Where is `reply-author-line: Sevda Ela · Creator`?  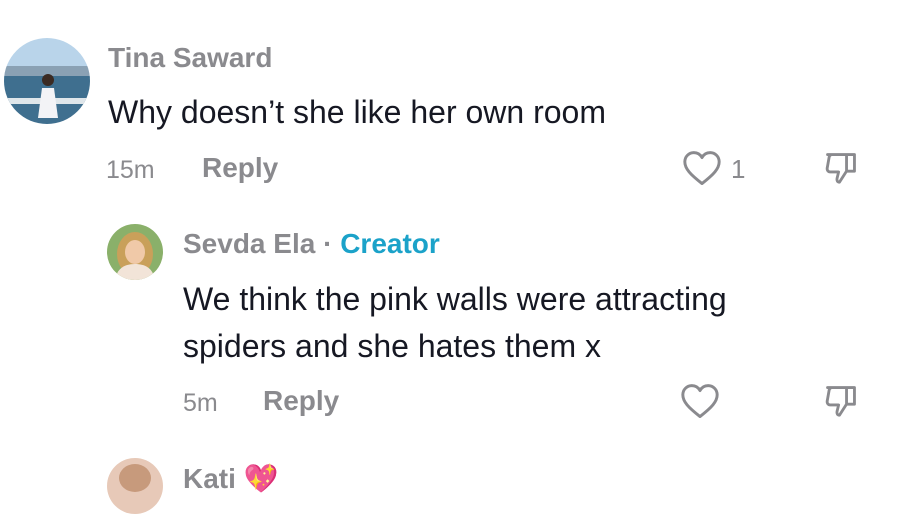
reply-author-line: Sevda Ela · Creator is located at coordinates (311, 244).